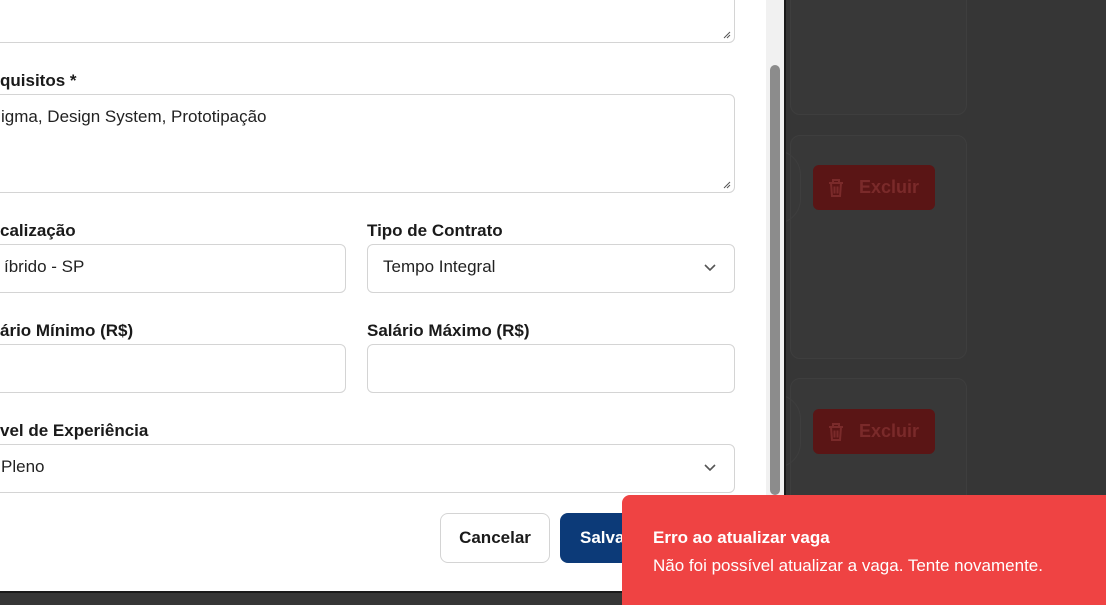 The height and width of the screenshot is (605, 1106). I want to click on experience-level-select: Pleno, so click(367, 468).